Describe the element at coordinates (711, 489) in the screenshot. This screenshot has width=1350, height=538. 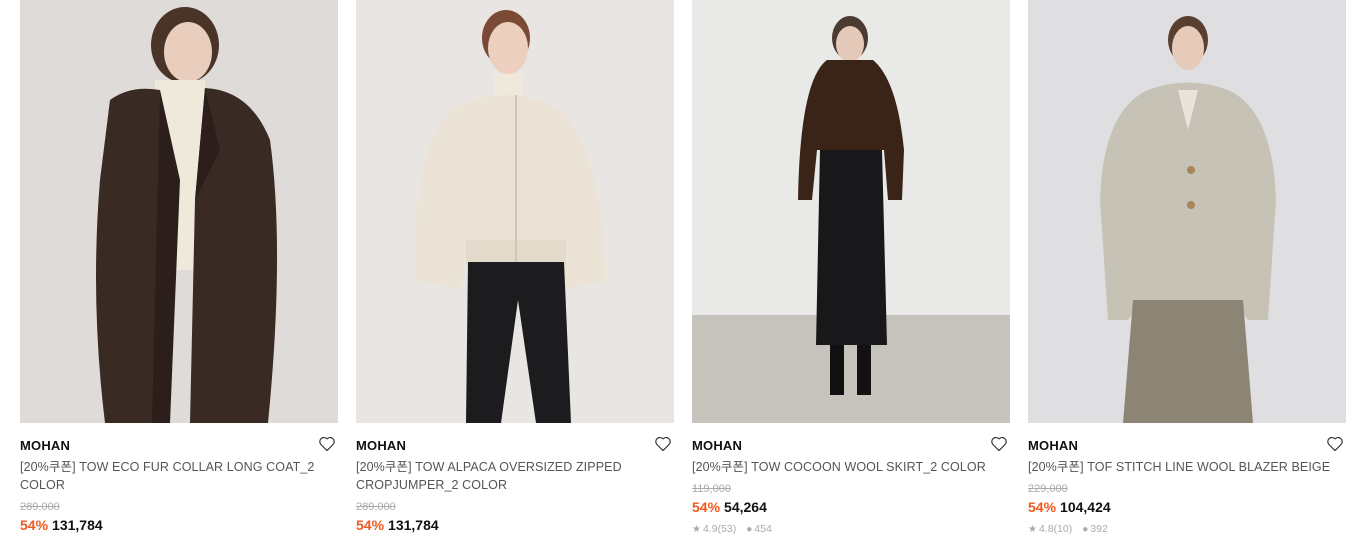
I see `original-price: 119,000` at that location.